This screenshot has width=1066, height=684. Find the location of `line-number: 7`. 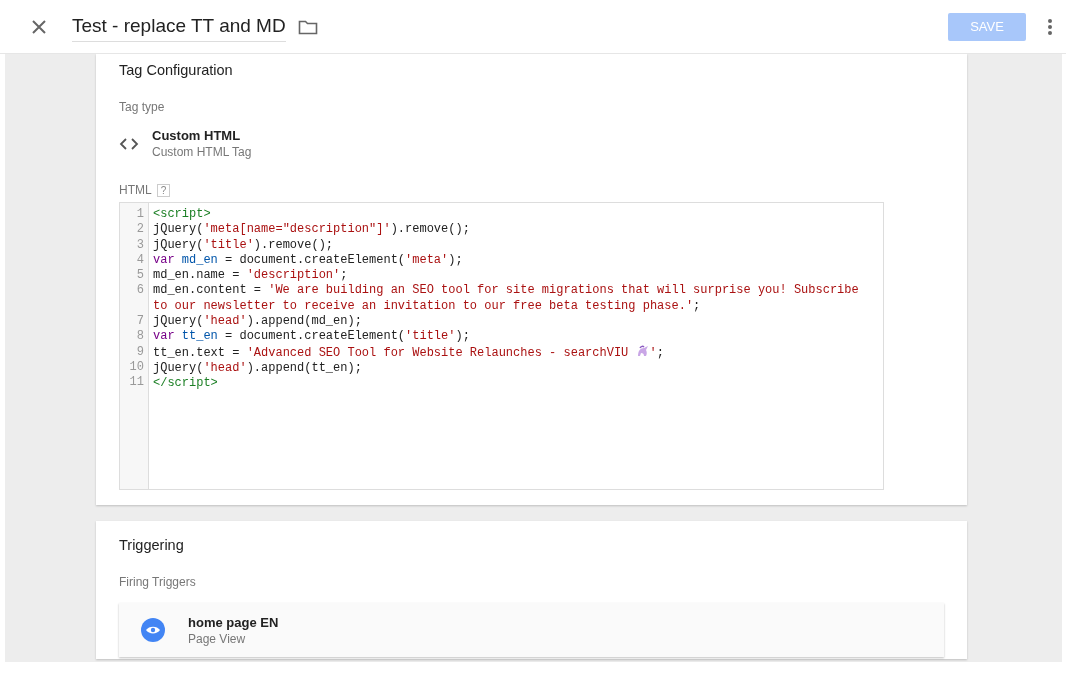

line-number: 7 is located at coordinates (140, 321).